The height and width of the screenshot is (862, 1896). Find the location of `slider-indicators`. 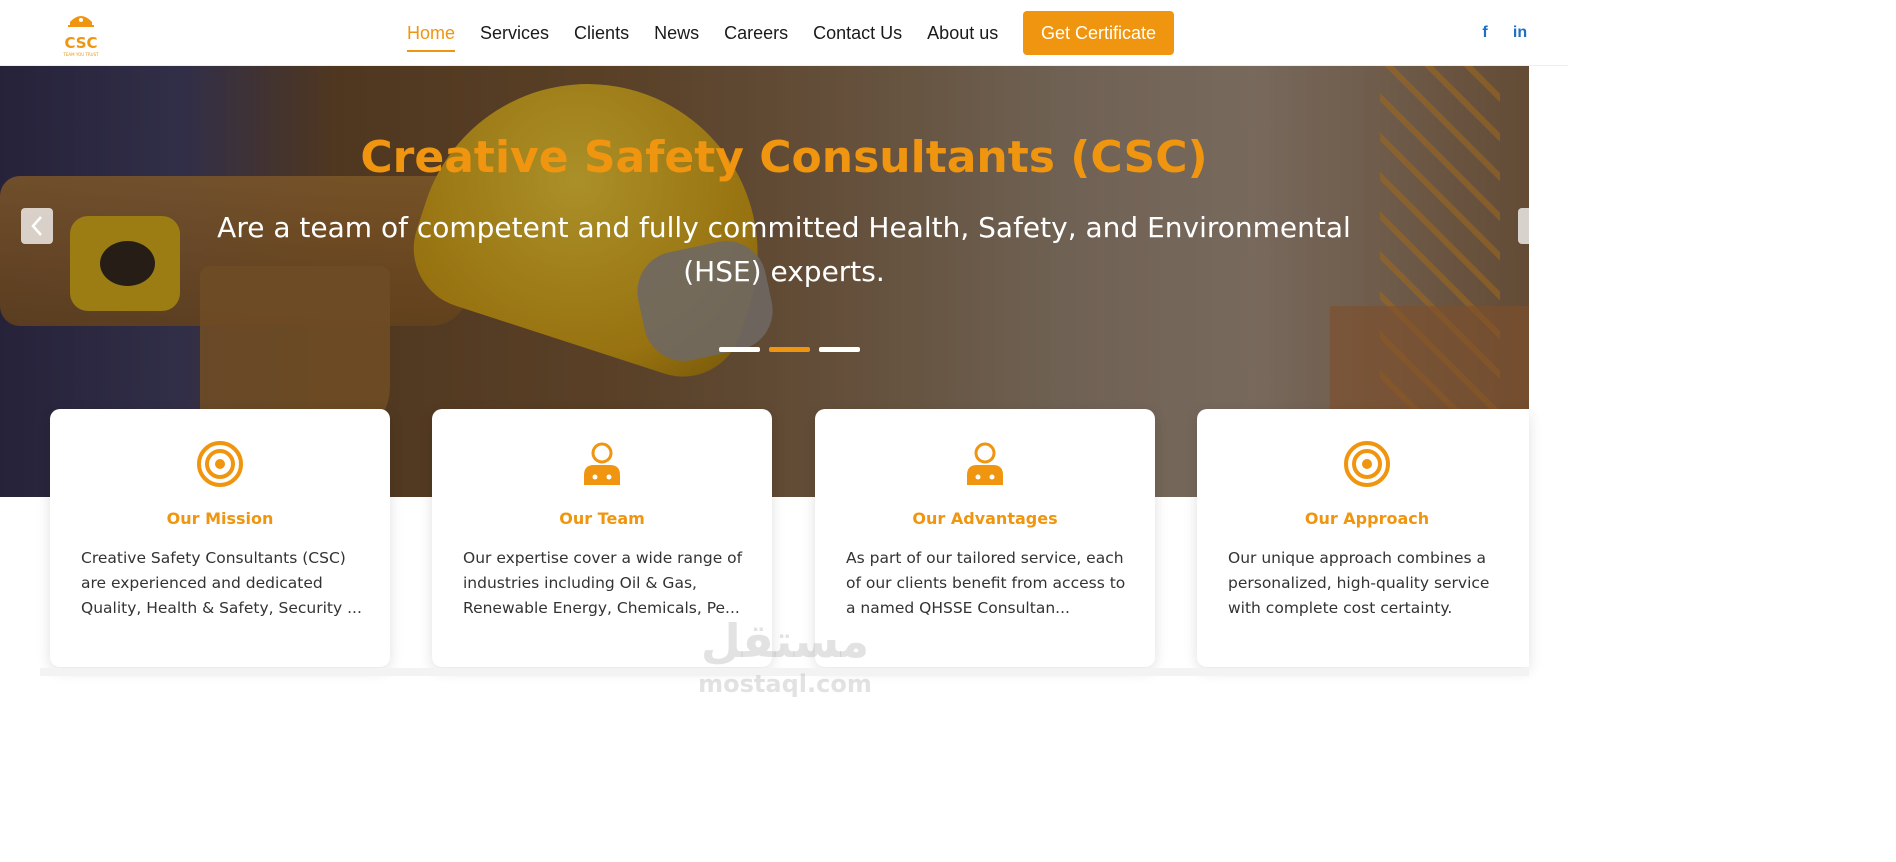

slider-indicators is located at coordinates (794, 349).